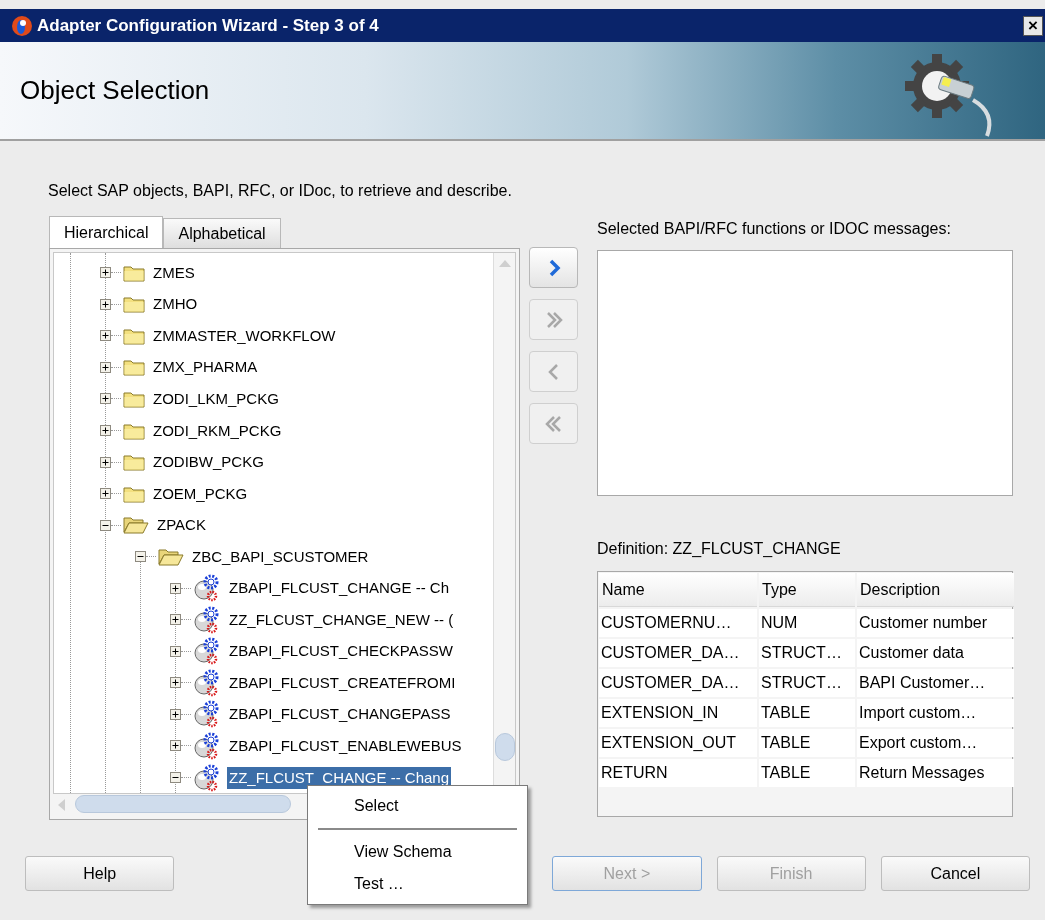 The image size is (1045, 920). What do you see at coordinates (341, 619) in the screenshot?
I see `tree-item: ZZ_FLCUST_CHANGE_NEW -- (` at bounding box center [341, 619].